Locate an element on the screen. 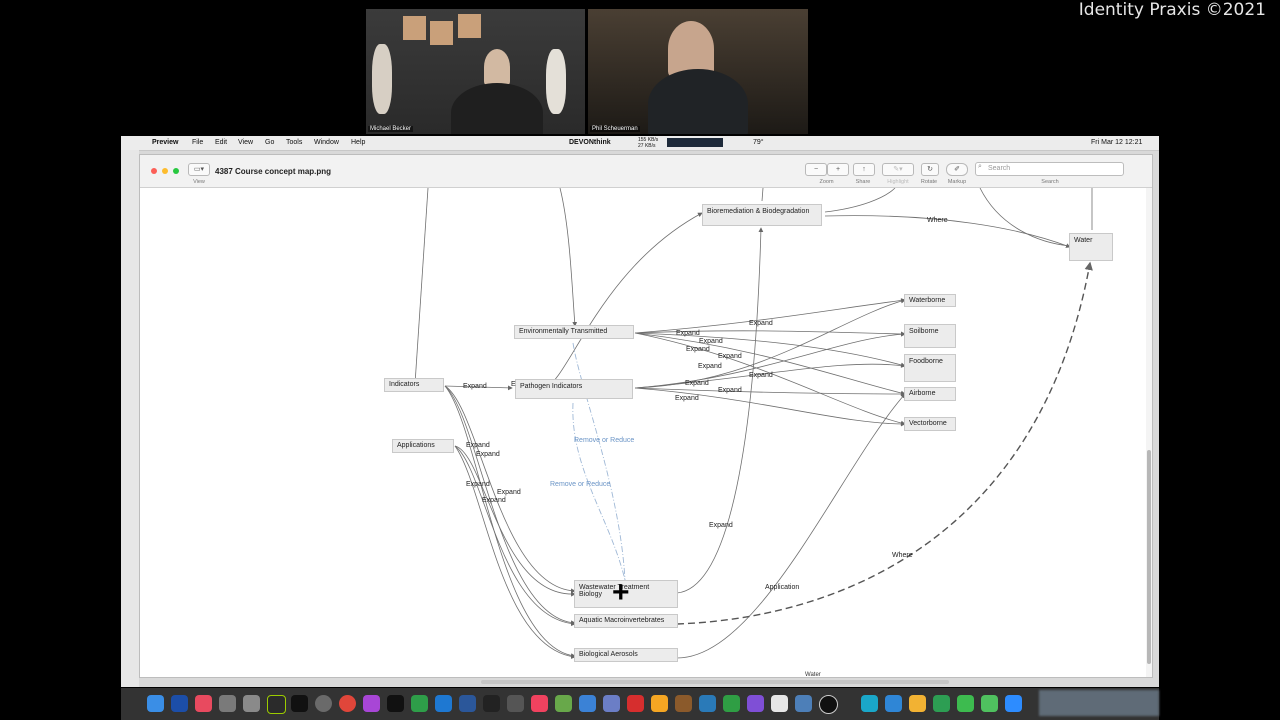  markup-icon: ✐ is located at coordinates (957, 169).